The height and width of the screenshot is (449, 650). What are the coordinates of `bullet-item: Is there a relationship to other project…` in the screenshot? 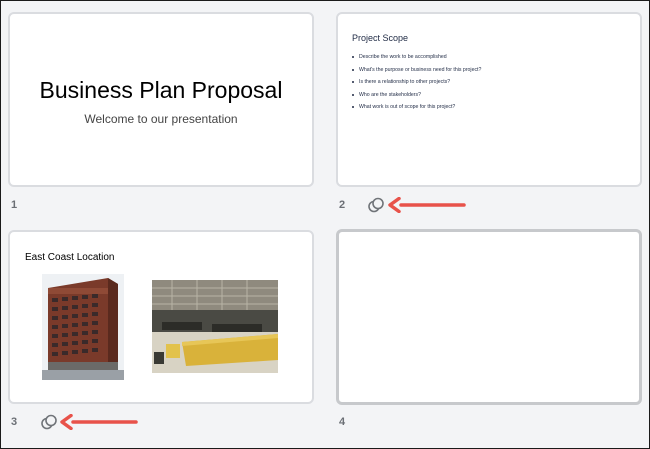 It's located at (416, 85).